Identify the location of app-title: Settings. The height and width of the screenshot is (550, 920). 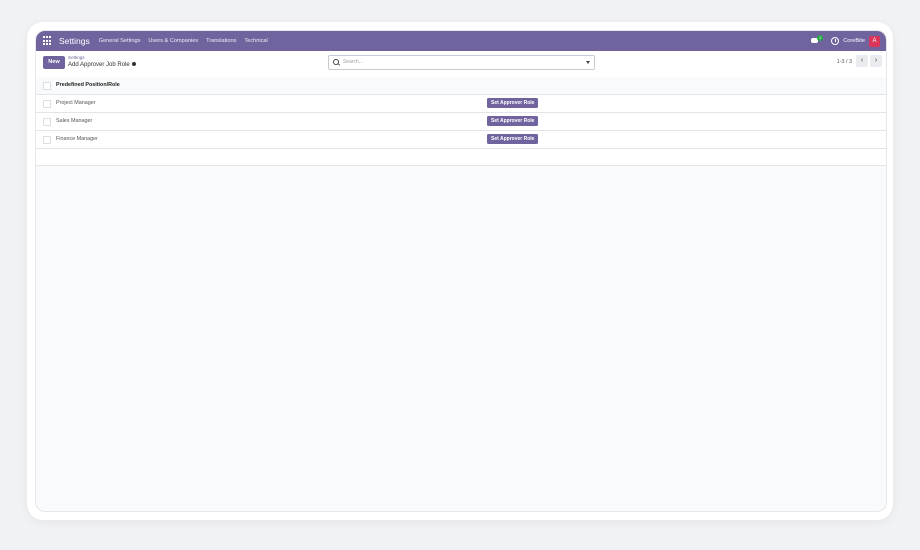
(74, 41).